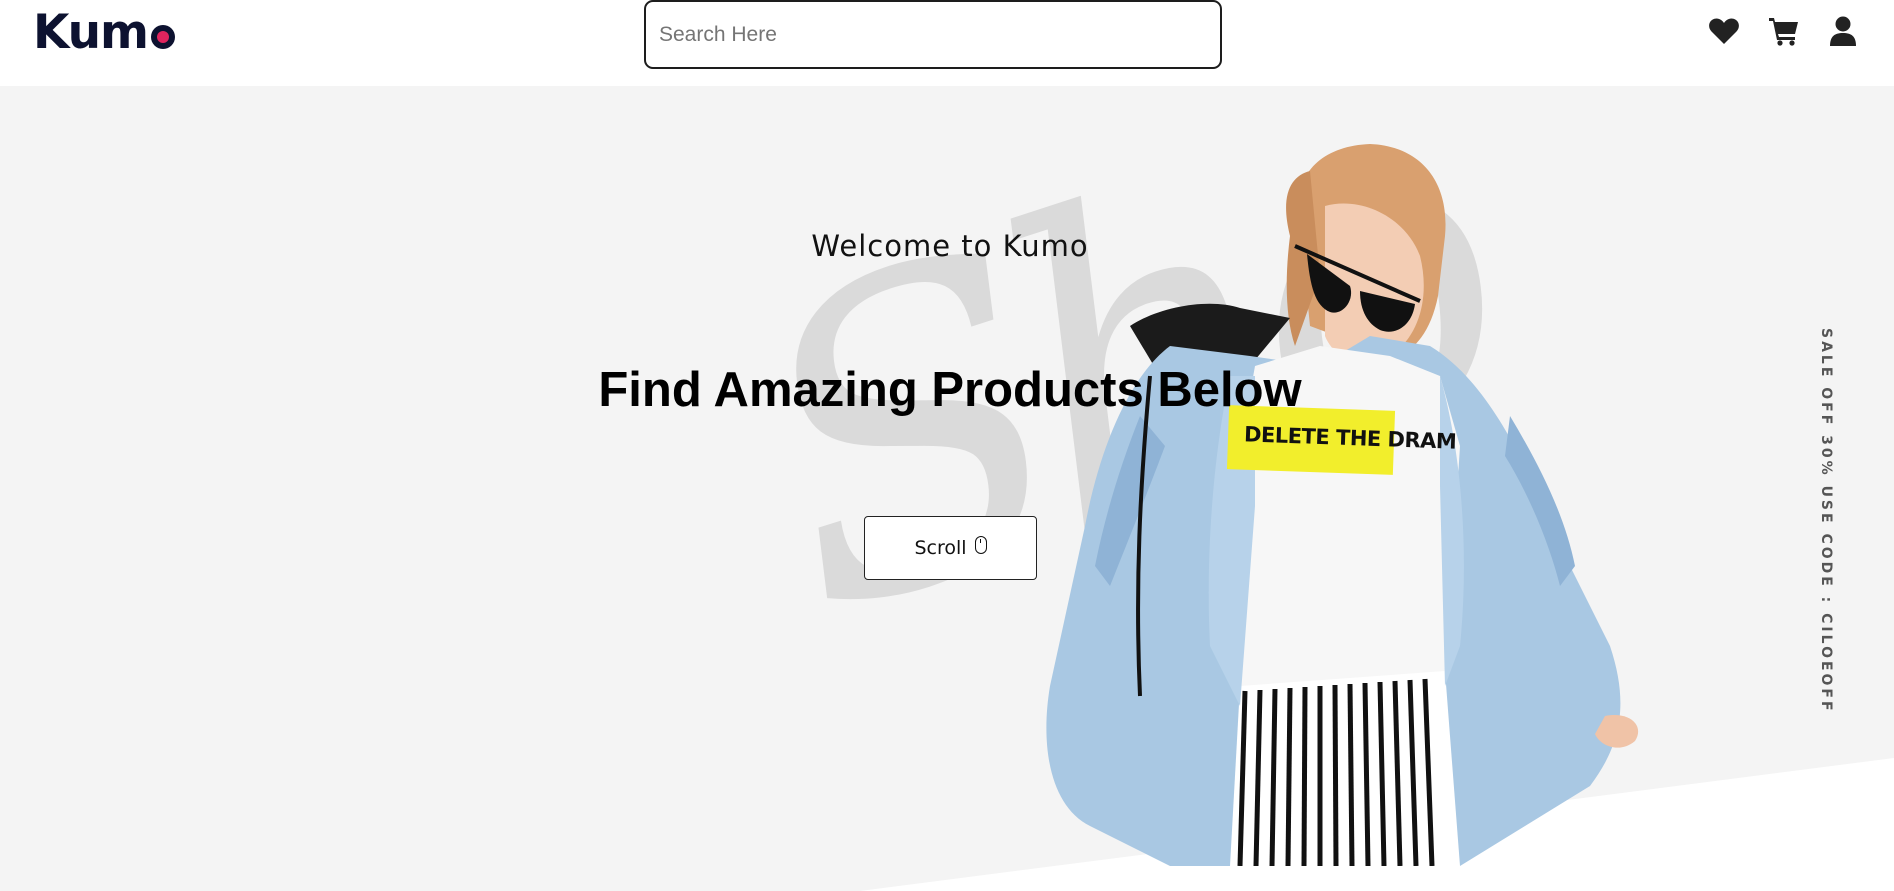 The image size is (1894, 891). I want to click on sale-banner-vertical: SALE OFF 30% USE CODE : CILOEOFF, so click(1826, 521).